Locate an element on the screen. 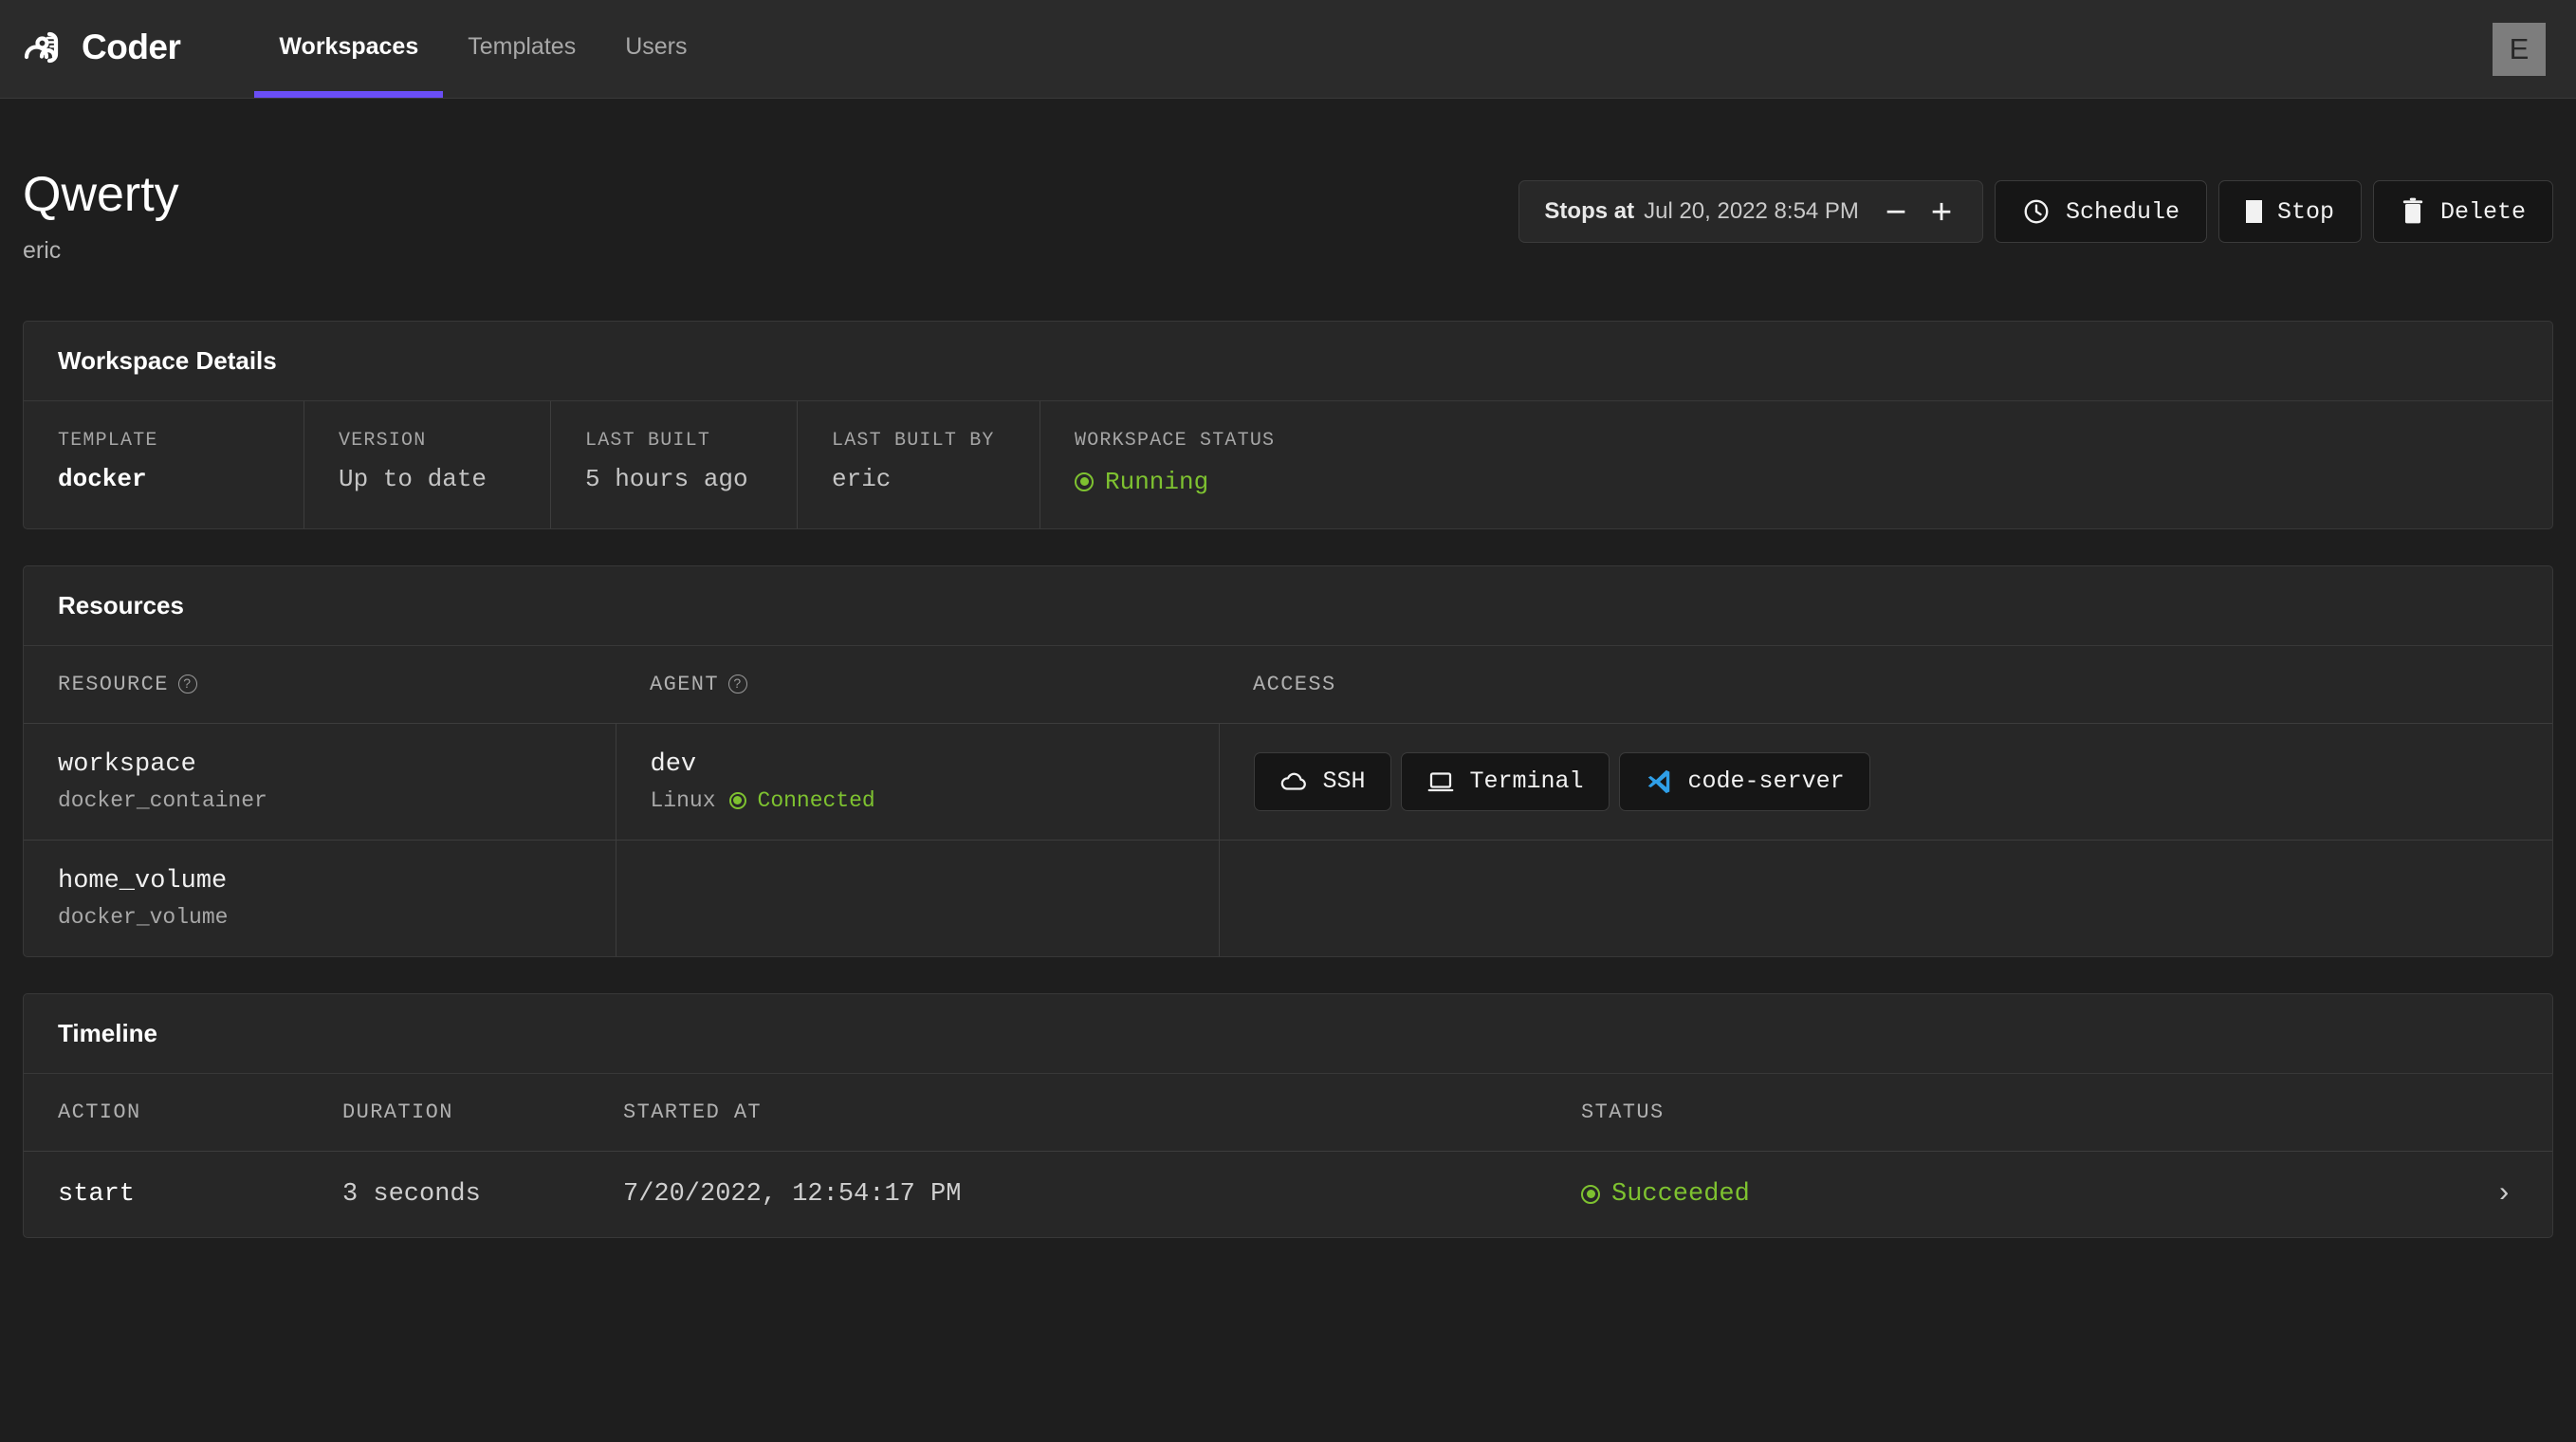 This screenshot has height=1442, width=2576. coder-logo-icon is located at coordinates (45, 47).